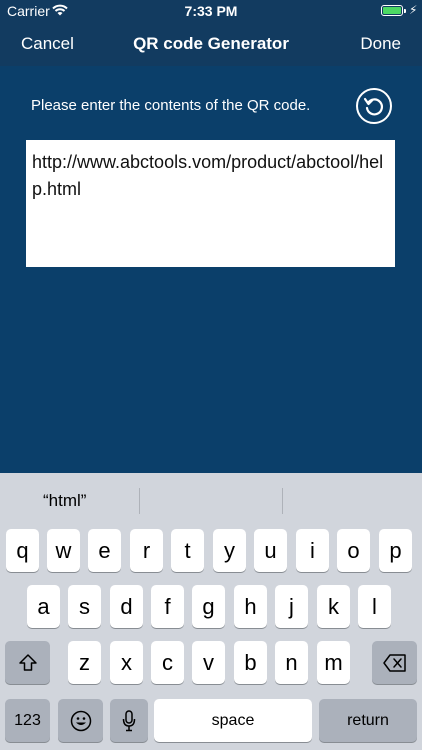 Image resolution: width=422 pixels, height=750 pixels. I want to click on key-s: s, so click(84, 606).